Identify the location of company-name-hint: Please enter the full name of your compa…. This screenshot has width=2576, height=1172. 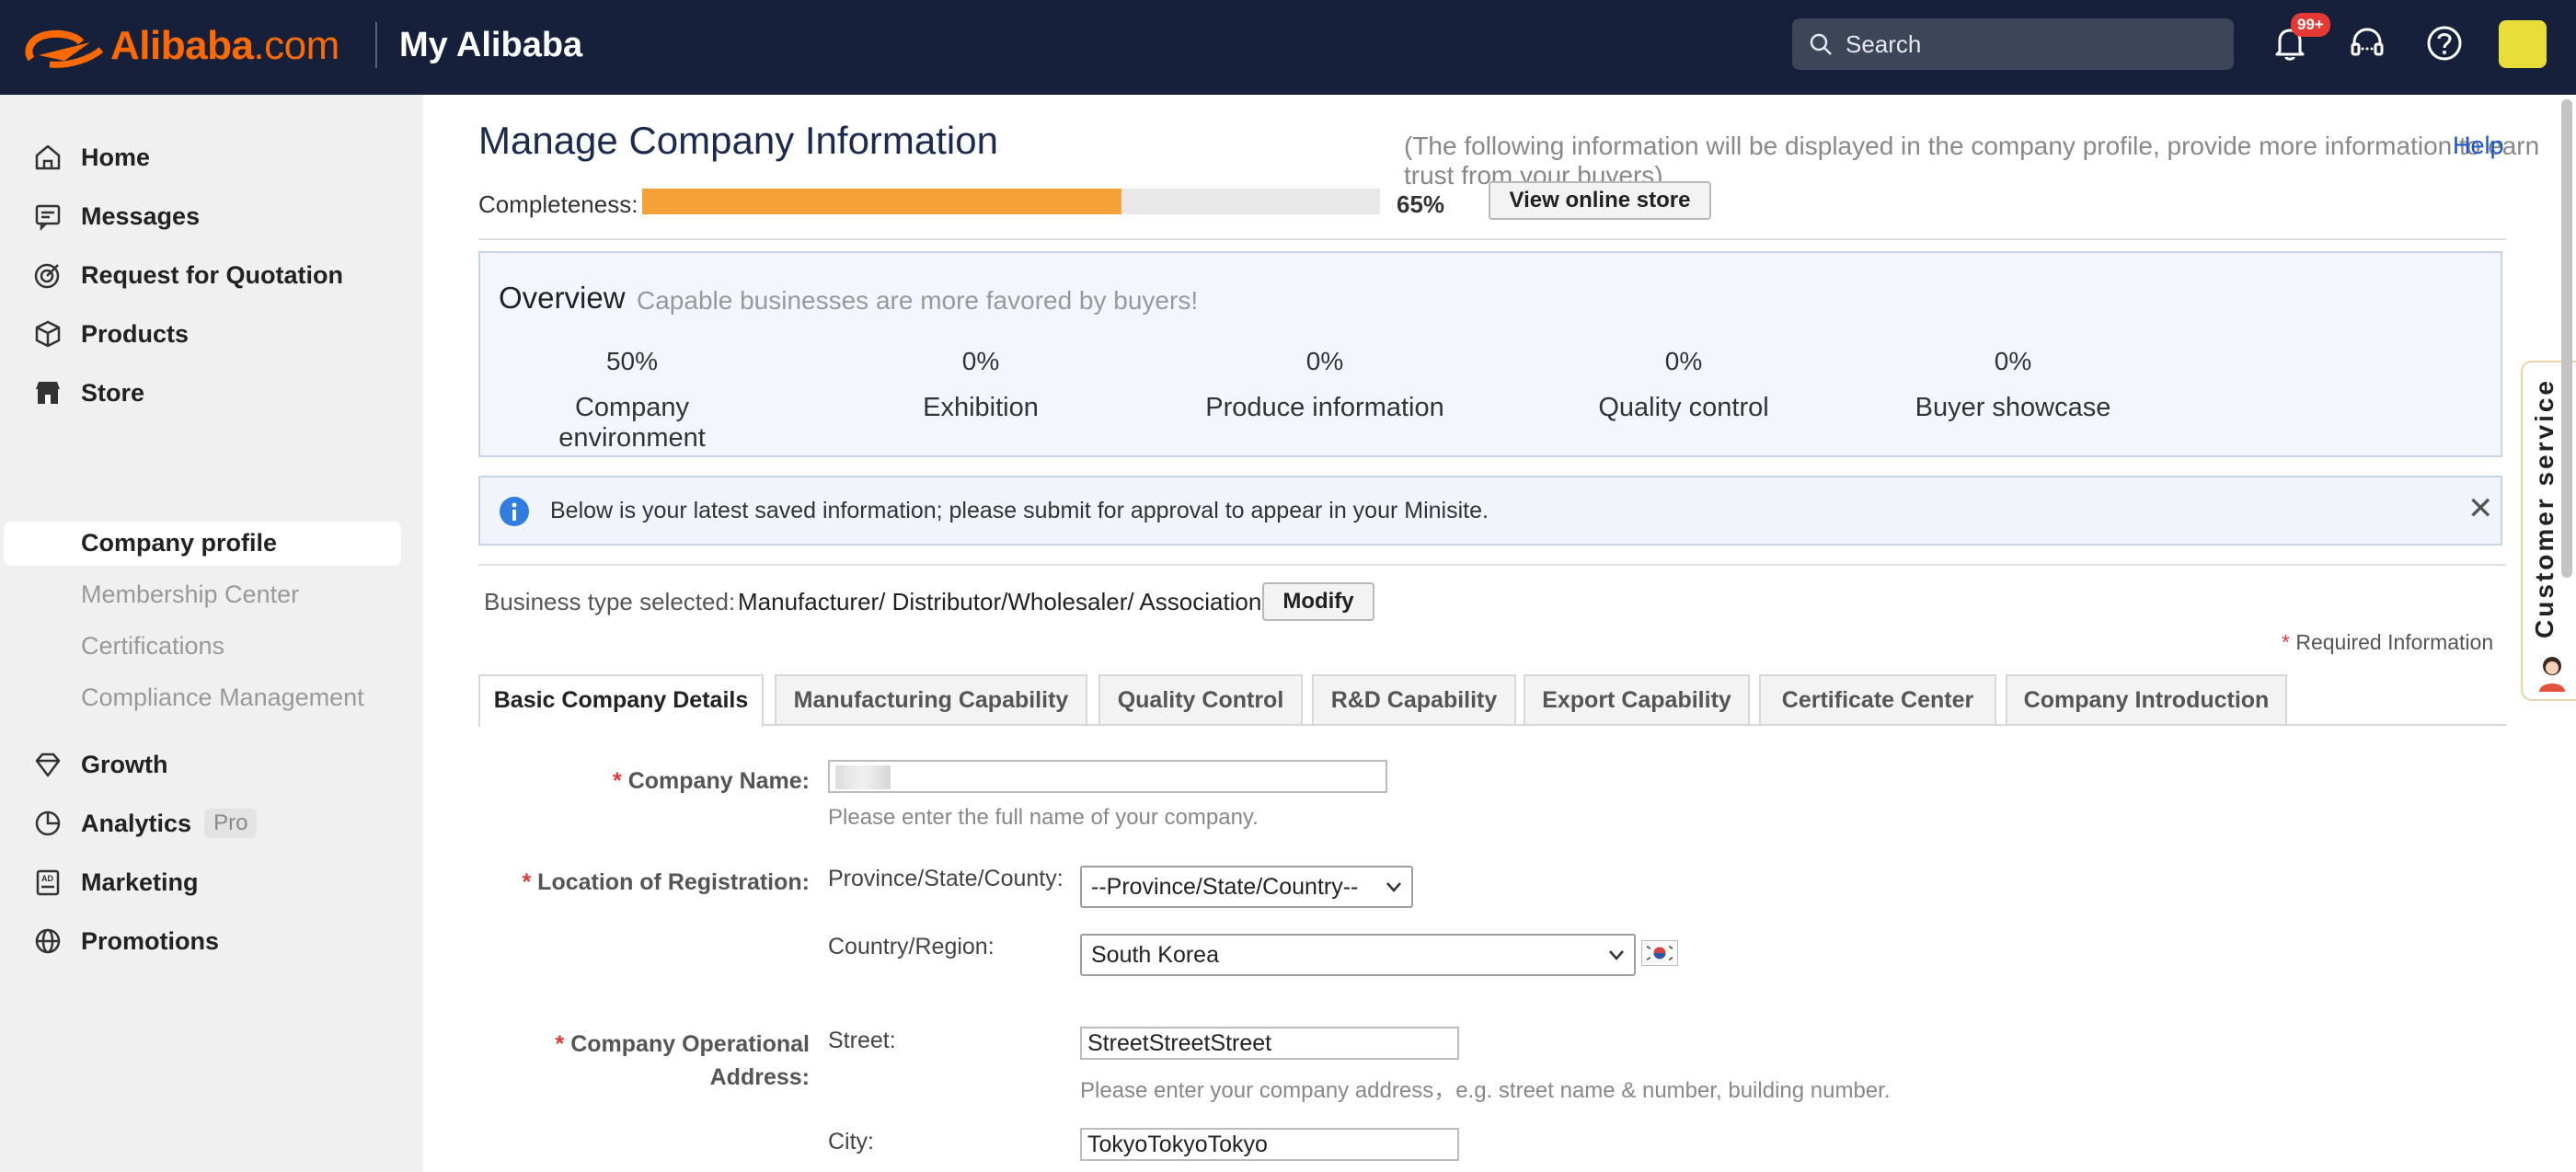
(1043, 817).